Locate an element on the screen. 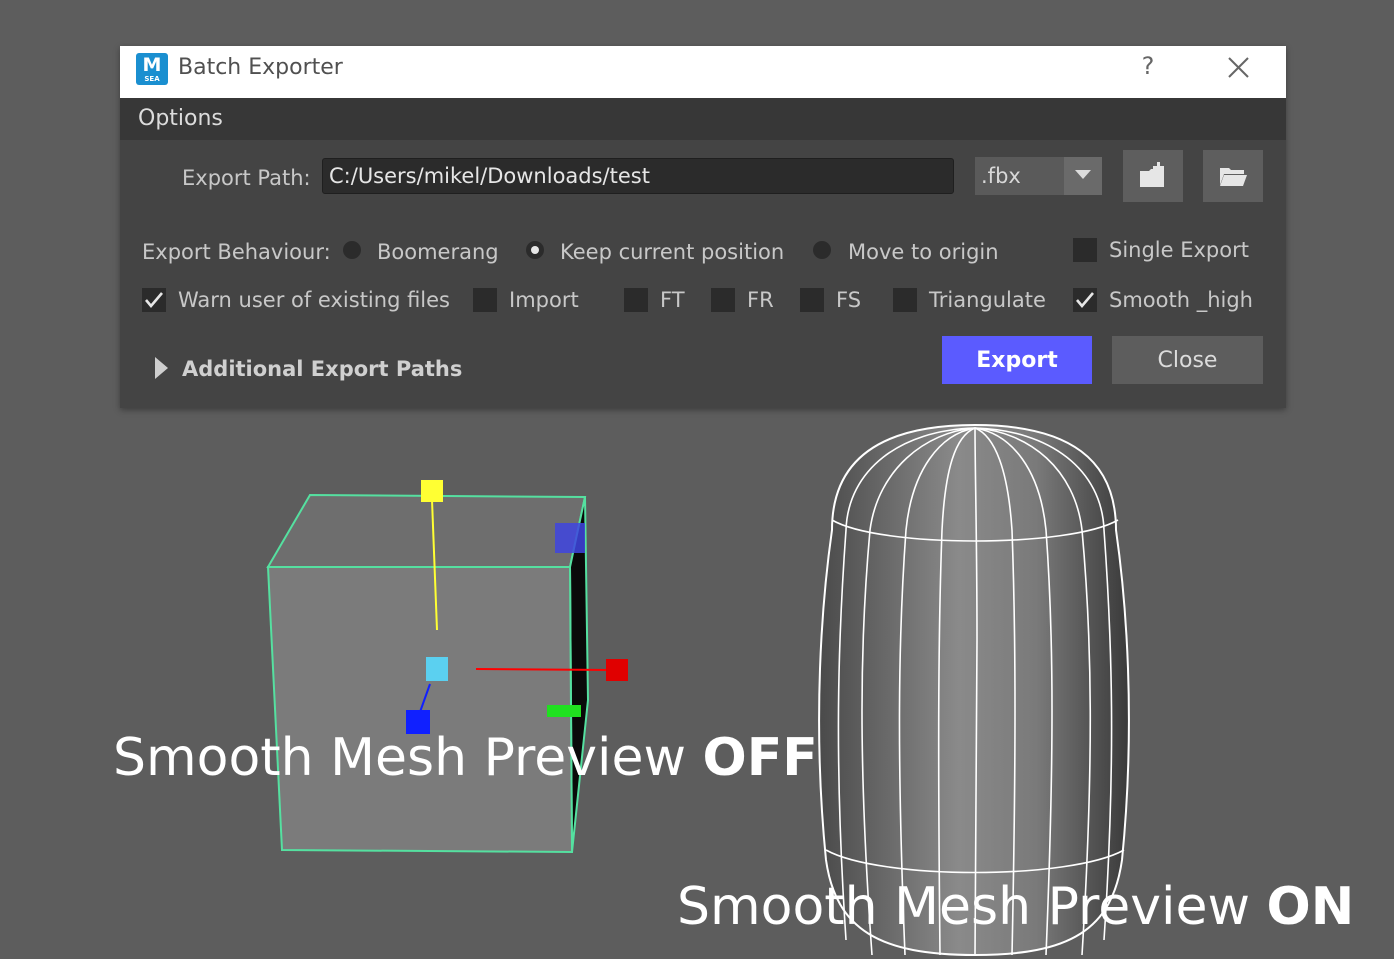  checkbox-smooth-high-label: Smooth _high is located at coordinates (1181, 300).